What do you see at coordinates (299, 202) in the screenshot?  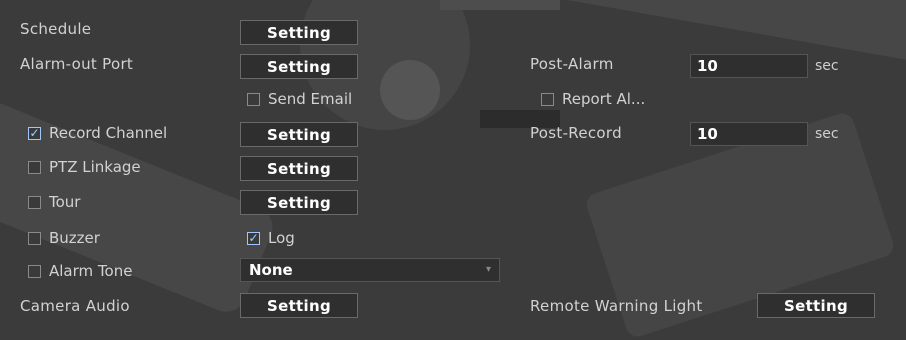 I see `tour-setting-button: Setting` at bounding box center [299, 202].